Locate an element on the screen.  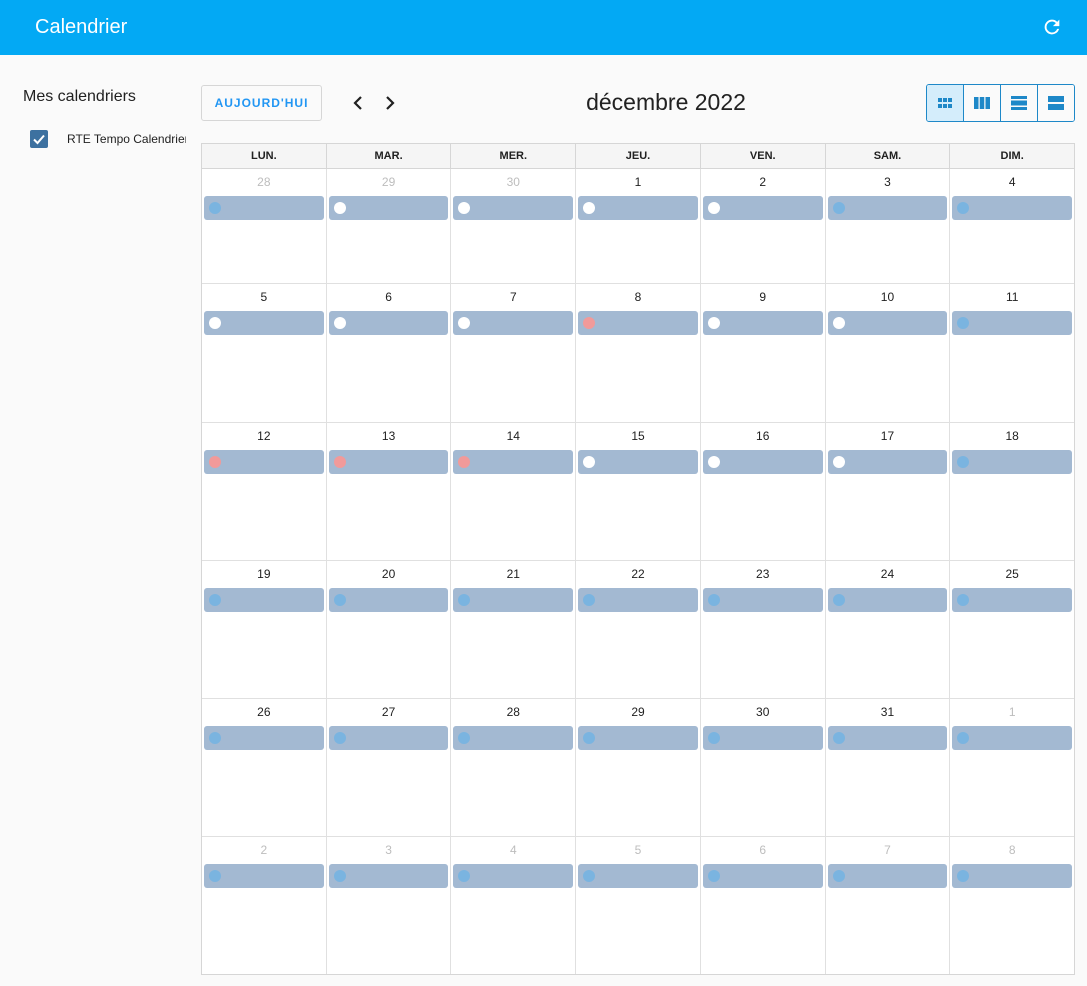
day-cell: 13 is located at coordinates (388, 491).